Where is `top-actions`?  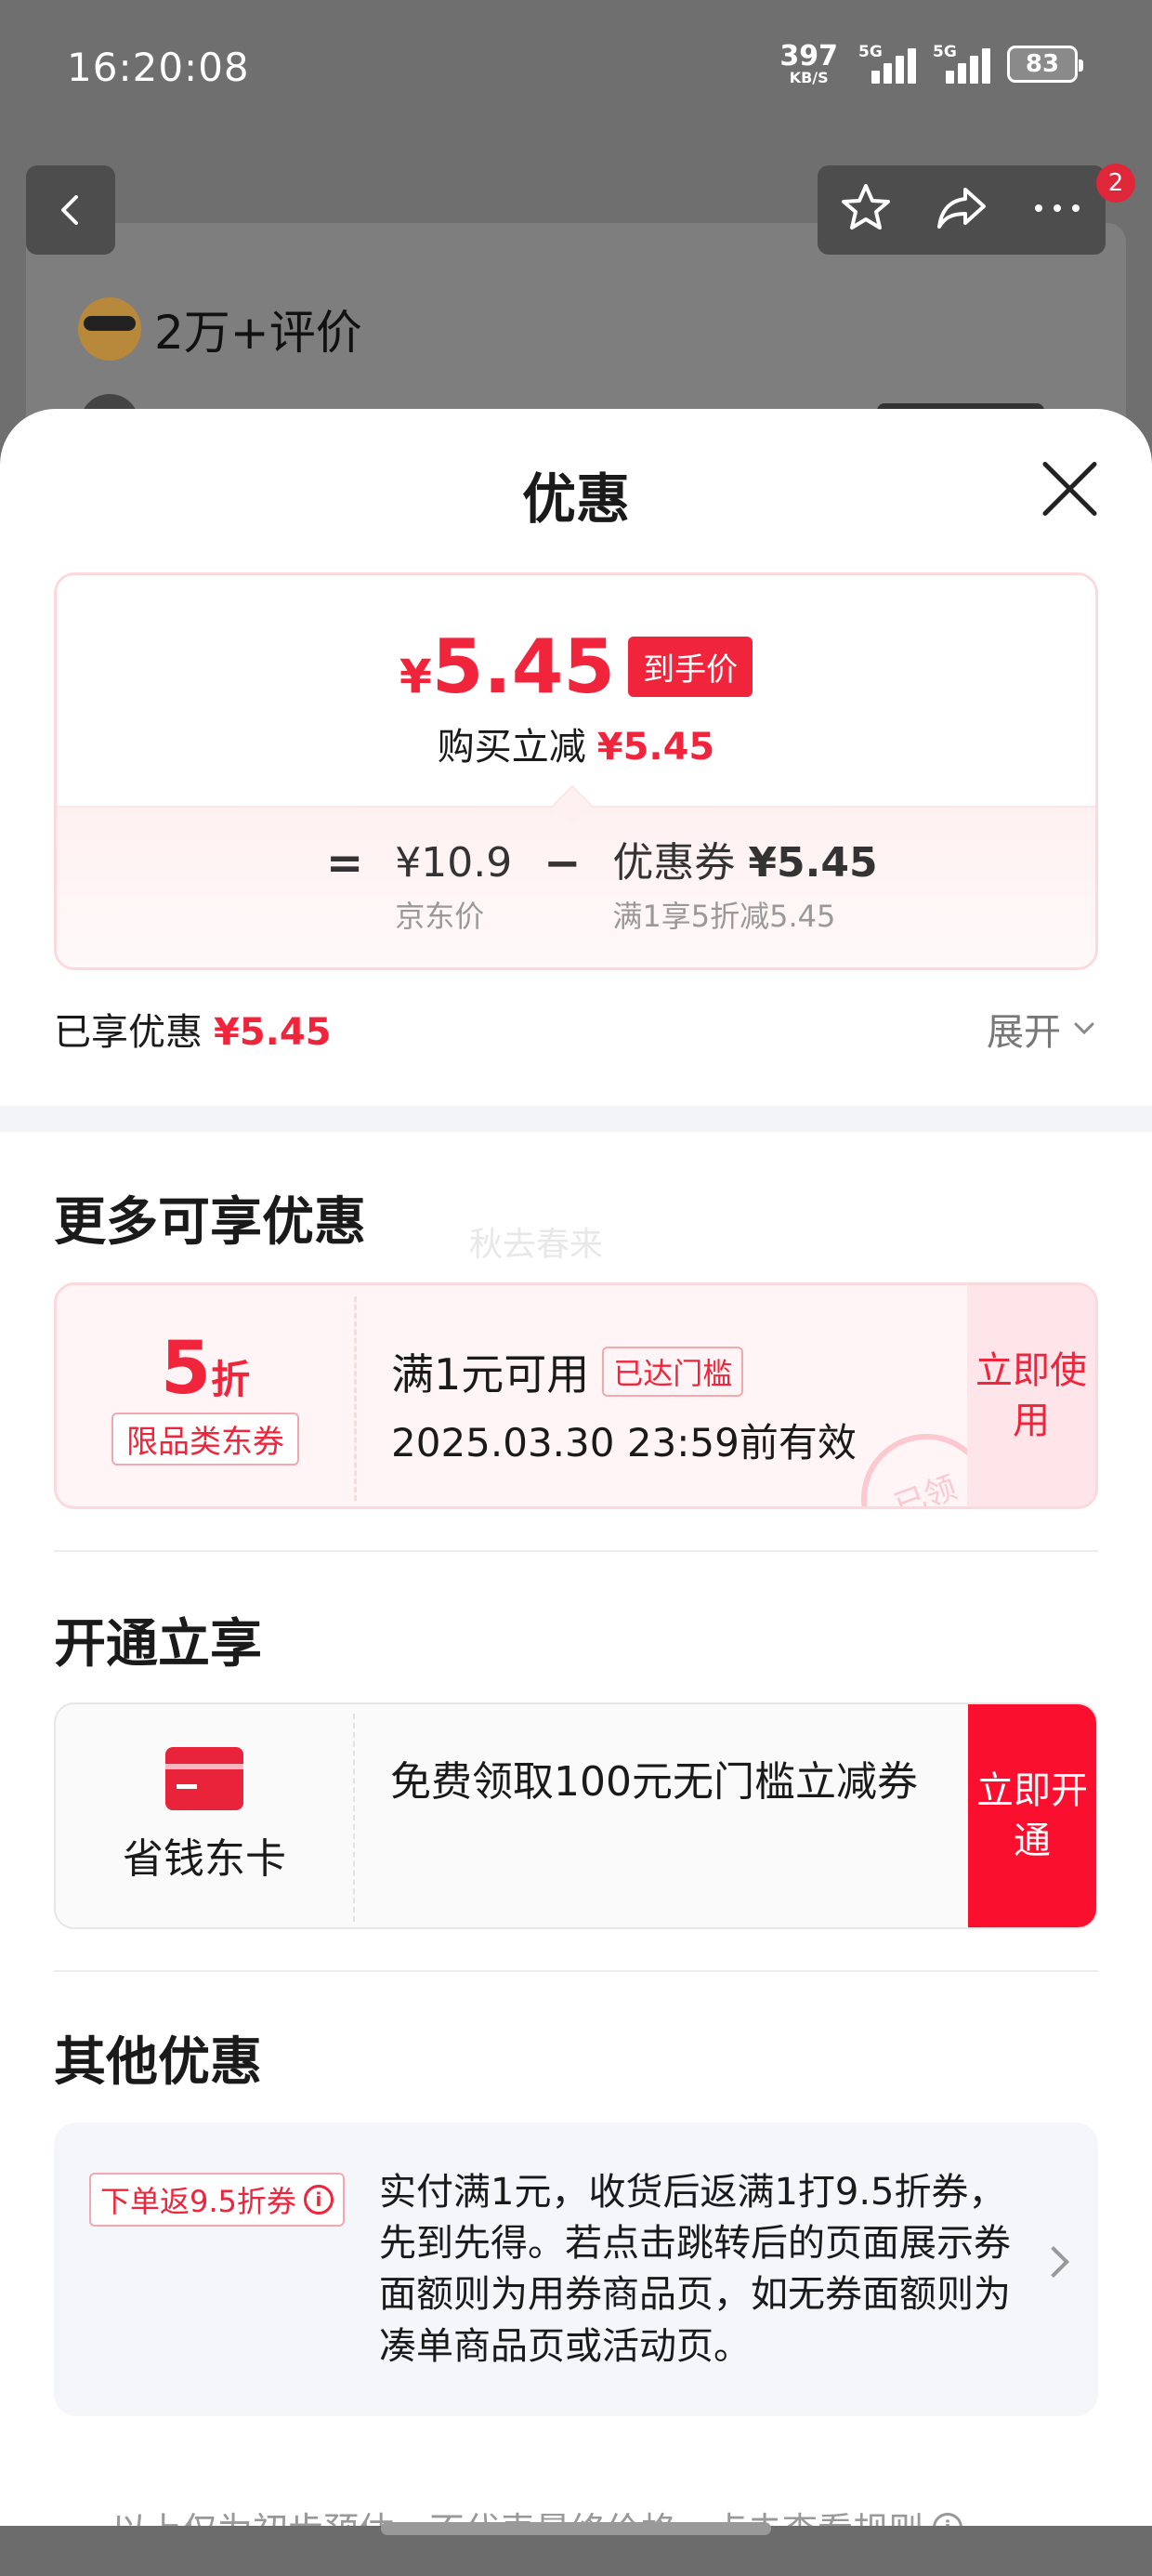 top-actions is located at coordinates (962, 210).